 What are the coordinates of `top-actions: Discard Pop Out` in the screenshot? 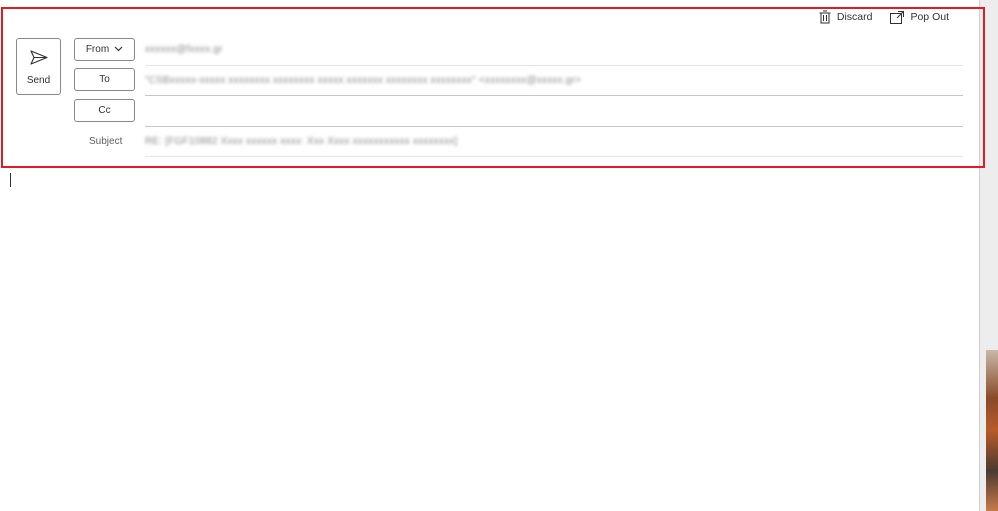 It's located at (884, 17).